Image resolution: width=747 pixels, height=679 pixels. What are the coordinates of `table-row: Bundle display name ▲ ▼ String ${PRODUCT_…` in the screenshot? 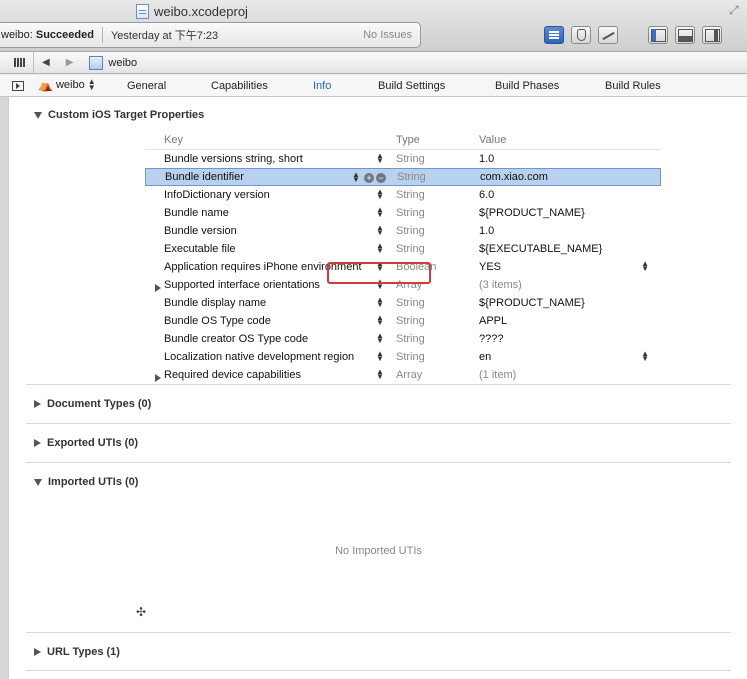 It's located at (403, 303).